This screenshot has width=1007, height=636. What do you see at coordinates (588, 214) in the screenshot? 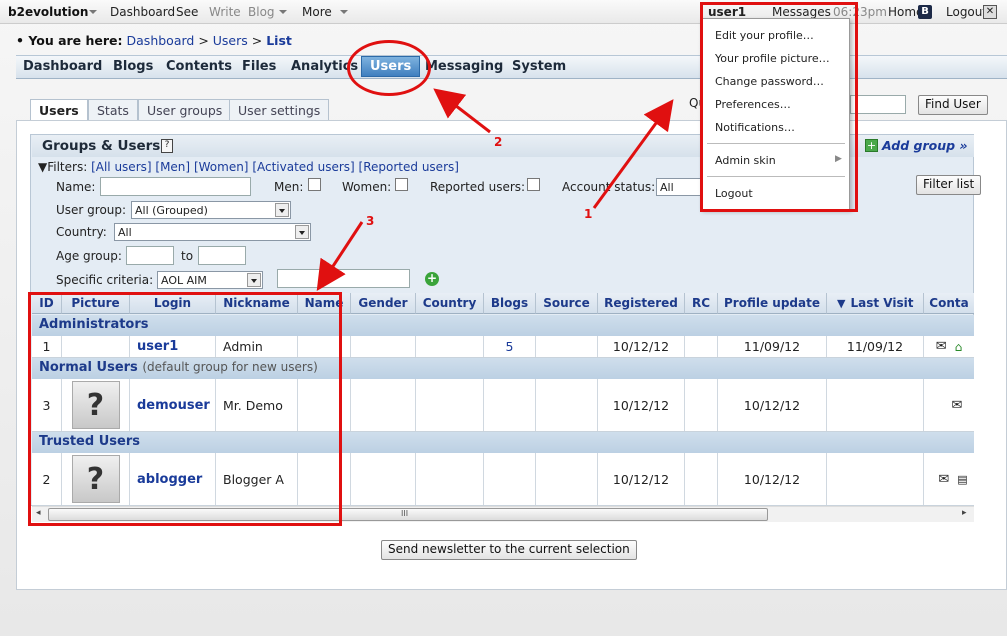
I see `annotation-number-1: 1` at bounding box center [588, 214].